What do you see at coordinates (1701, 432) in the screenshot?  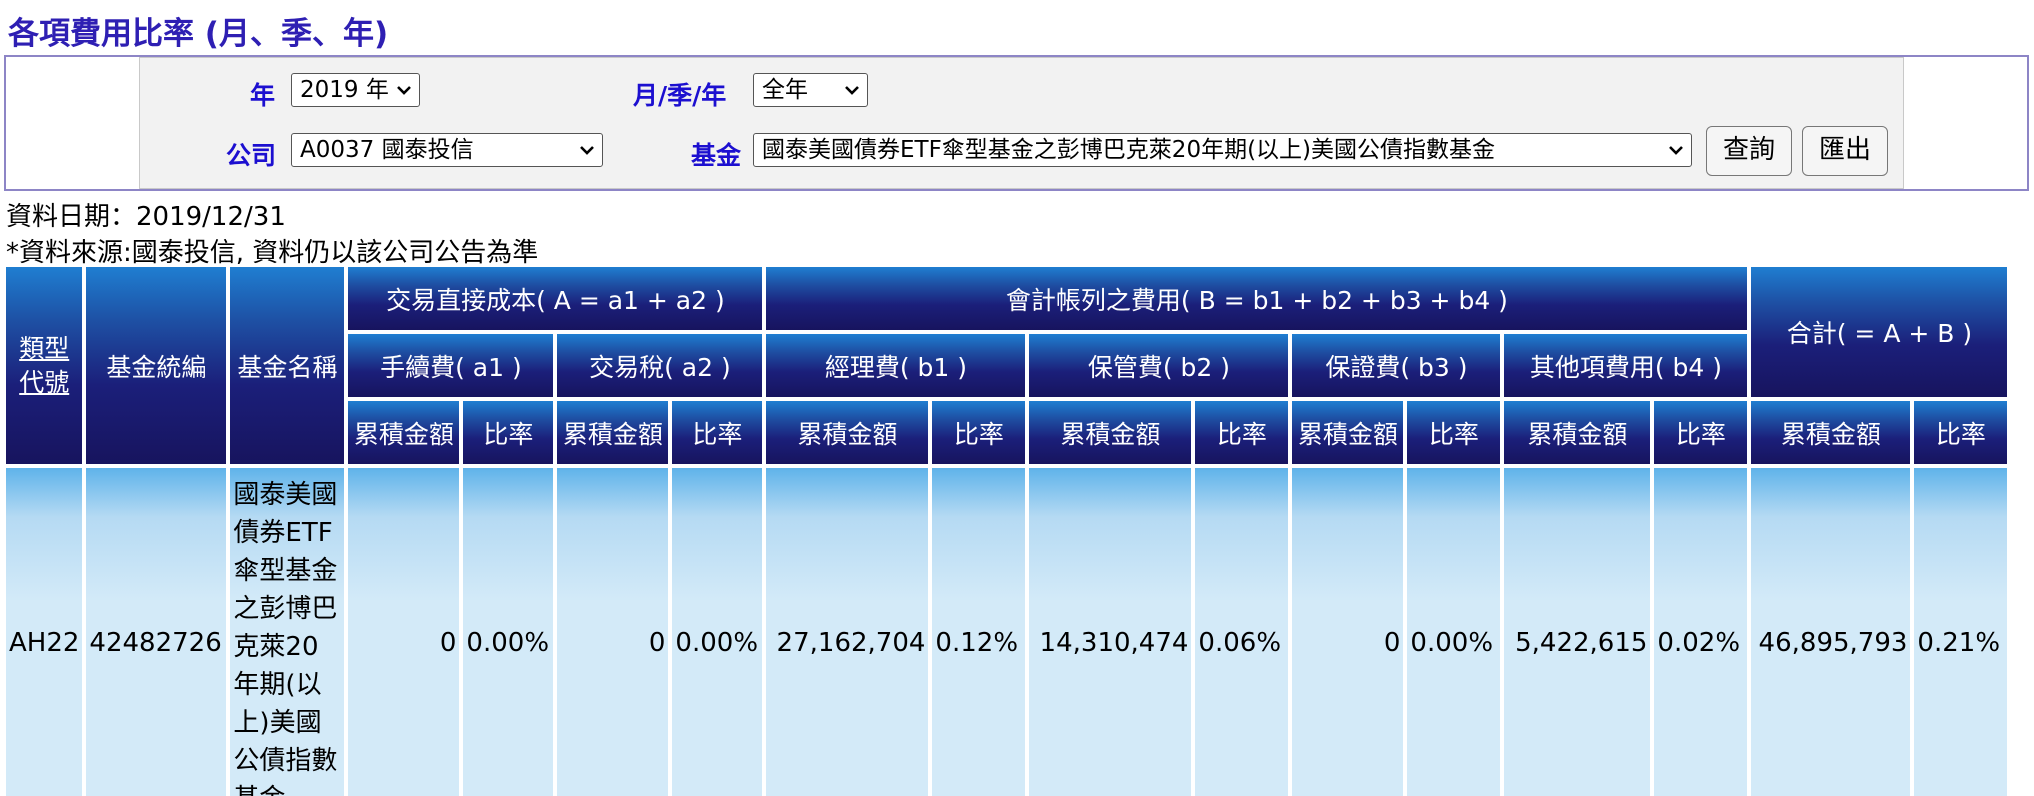 I see `b4-ratio-header: 比率` at bounding box center [1701, 432].